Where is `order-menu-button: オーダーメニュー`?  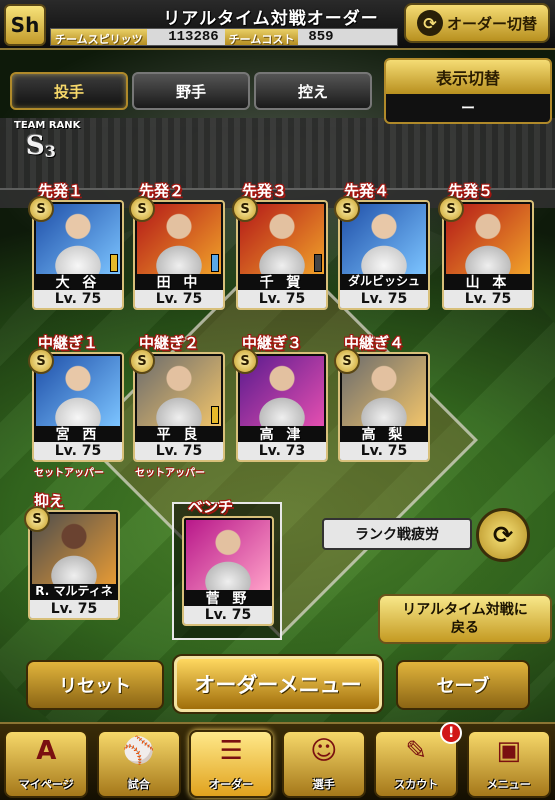 order-menu-button: オーダーメニュー is located at coordinates (278, 684).